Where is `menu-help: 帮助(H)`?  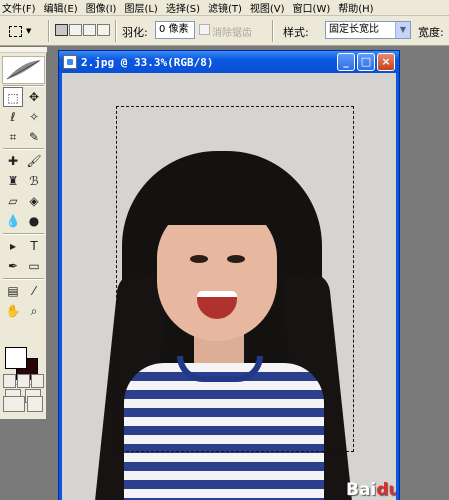
menu-help: 帮助(H) is located at coordinates (357, 7).